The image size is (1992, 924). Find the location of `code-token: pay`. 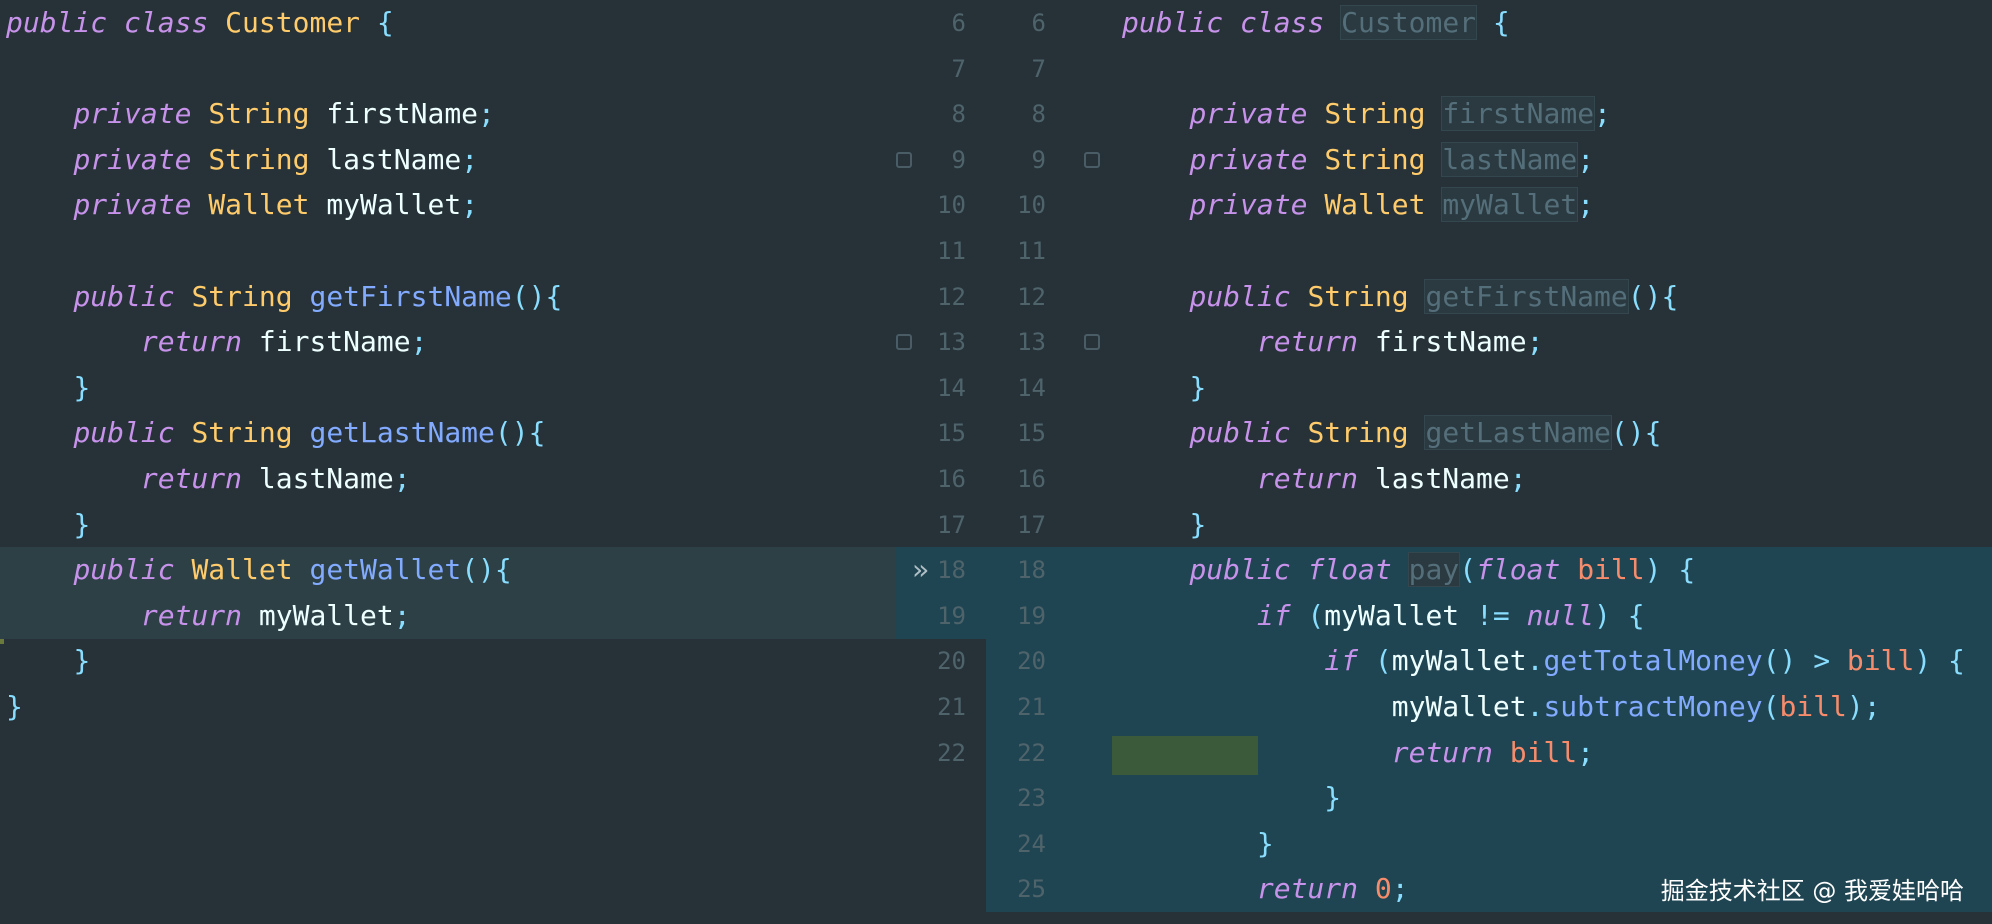

code-token: pay is located at coordinates (1434, 570).